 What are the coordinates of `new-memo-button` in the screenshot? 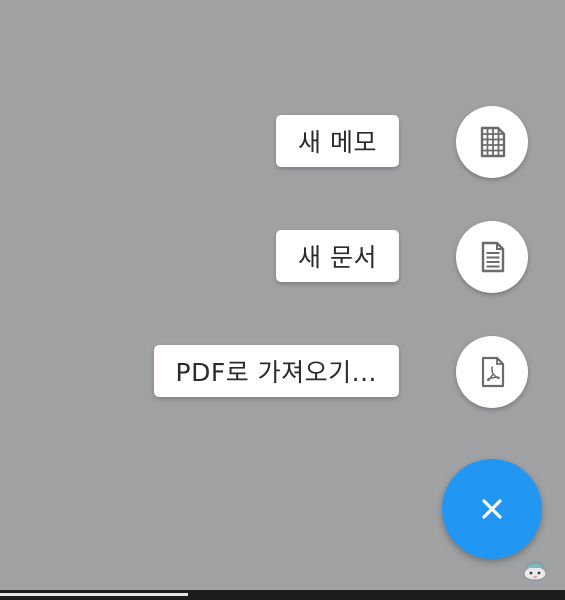 It's located at (492, 142).